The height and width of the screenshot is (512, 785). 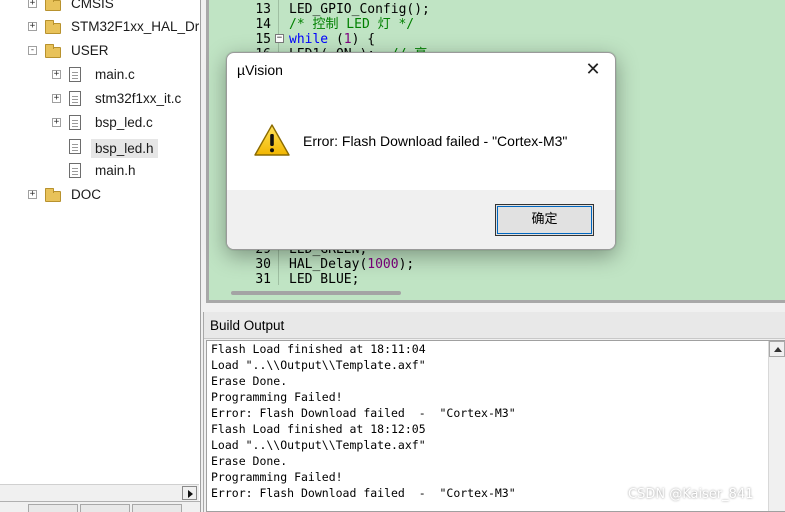 What do you see at coordinates (279, 38) in the screenshot?
I see `fold-toggle-icon: −` at bounding box center [279, 38].